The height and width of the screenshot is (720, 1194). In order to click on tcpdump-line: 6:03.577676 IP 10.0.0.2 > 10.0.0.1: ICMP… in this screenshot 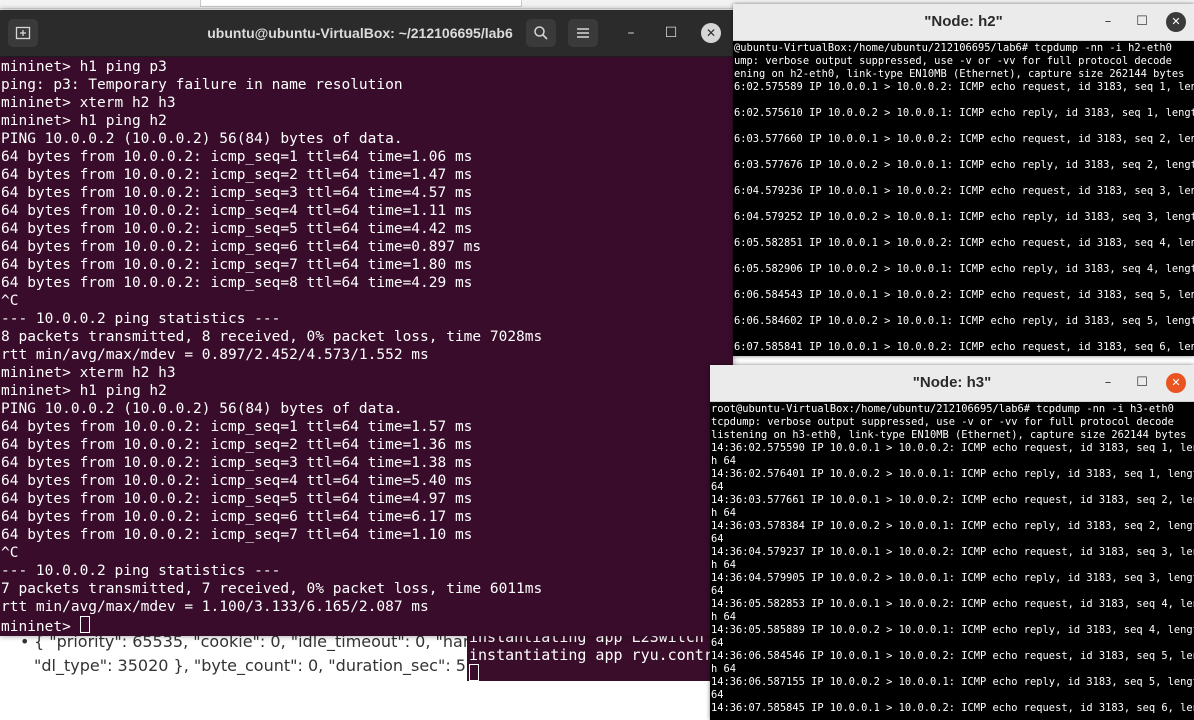, I will do `click(964, 165)`.